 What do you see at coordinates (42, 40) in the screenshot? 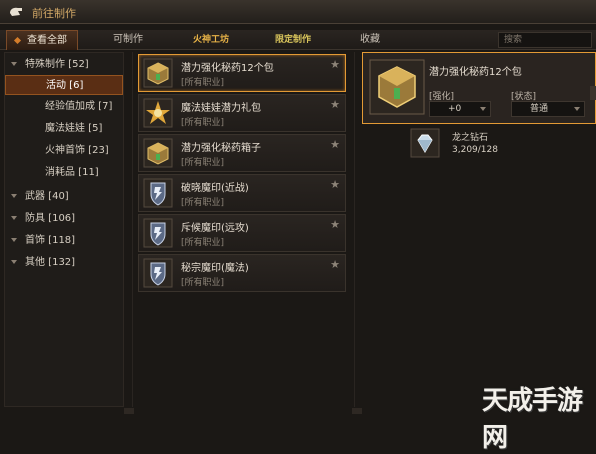
I see `tab-view-all: 查看全部` at bounding box center [42, 40].